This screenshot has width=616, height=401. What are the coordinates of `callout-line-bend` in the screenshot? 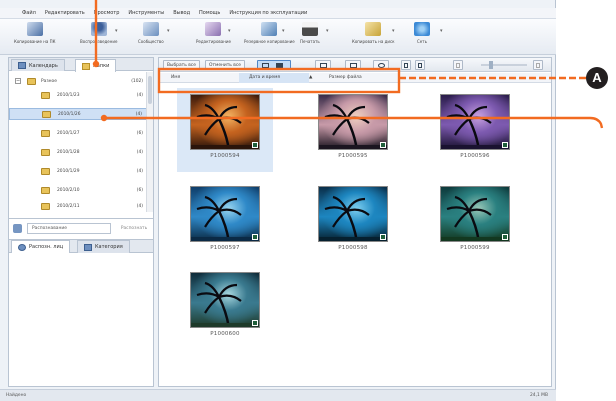 It's located at (596, 122).